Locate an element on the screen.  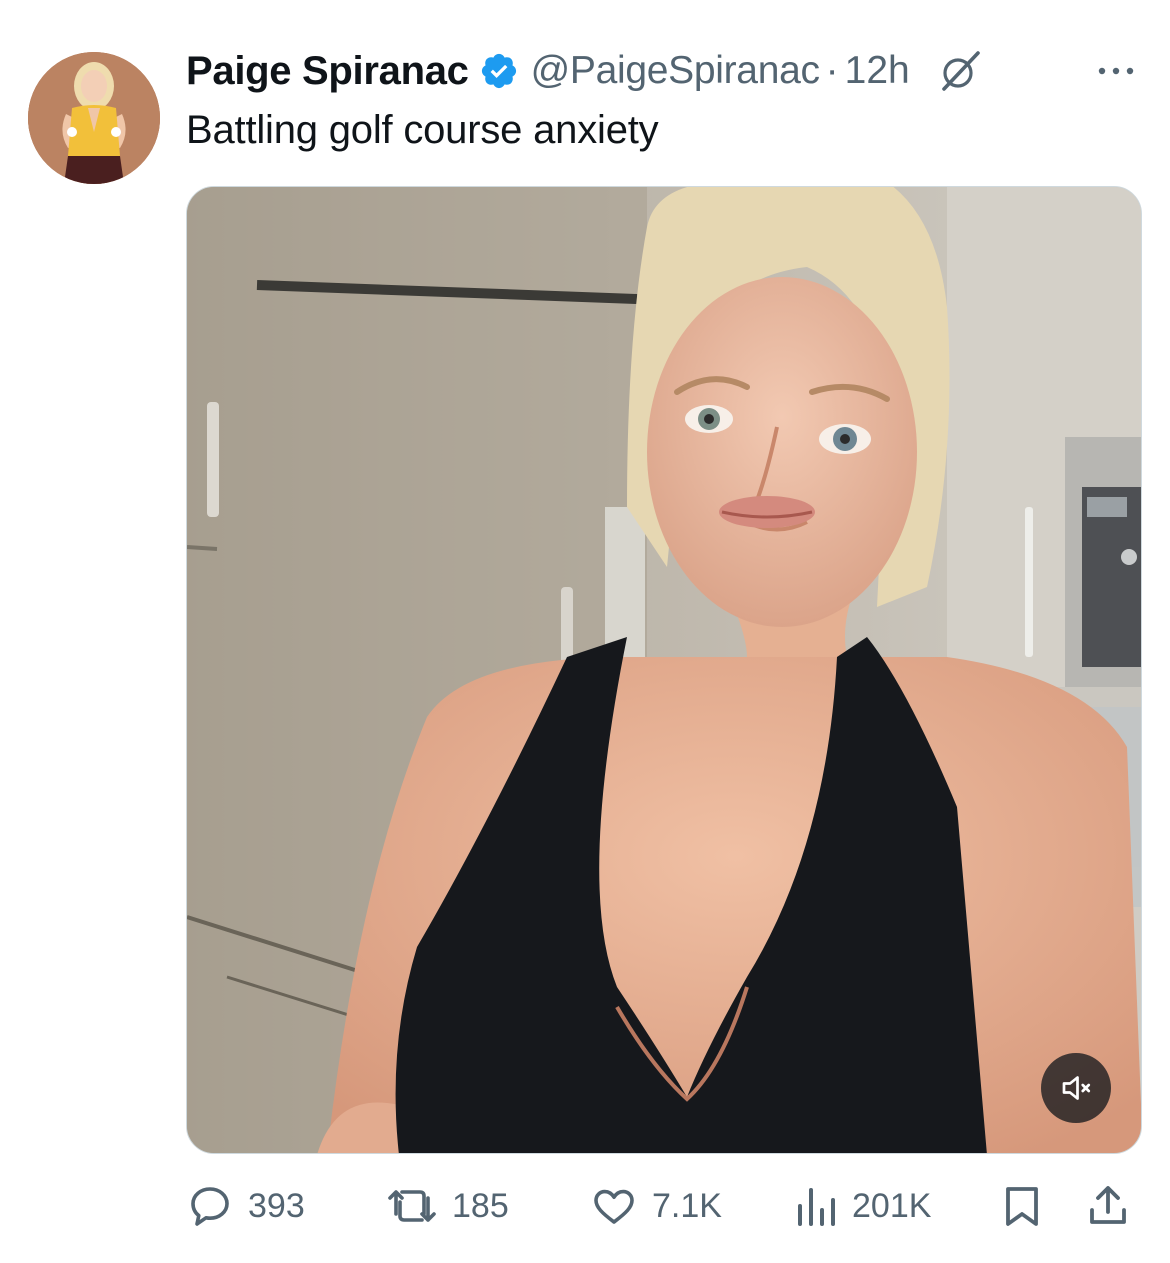
view-count: 201K is located at coordinates (892, 1205).